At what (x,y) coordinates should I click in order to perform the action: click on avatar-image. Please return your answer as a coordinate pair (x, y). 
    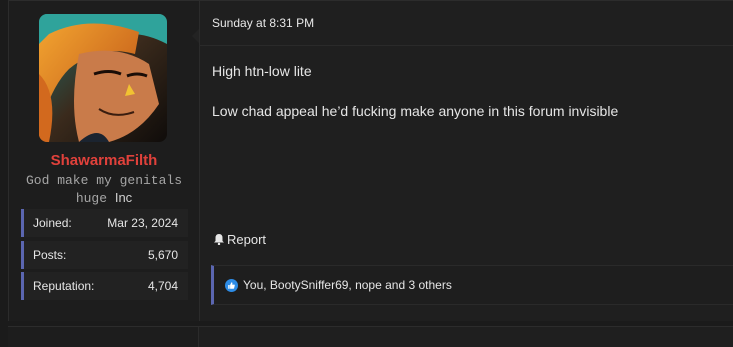
    Looking at the image, I should click on (103, 78).